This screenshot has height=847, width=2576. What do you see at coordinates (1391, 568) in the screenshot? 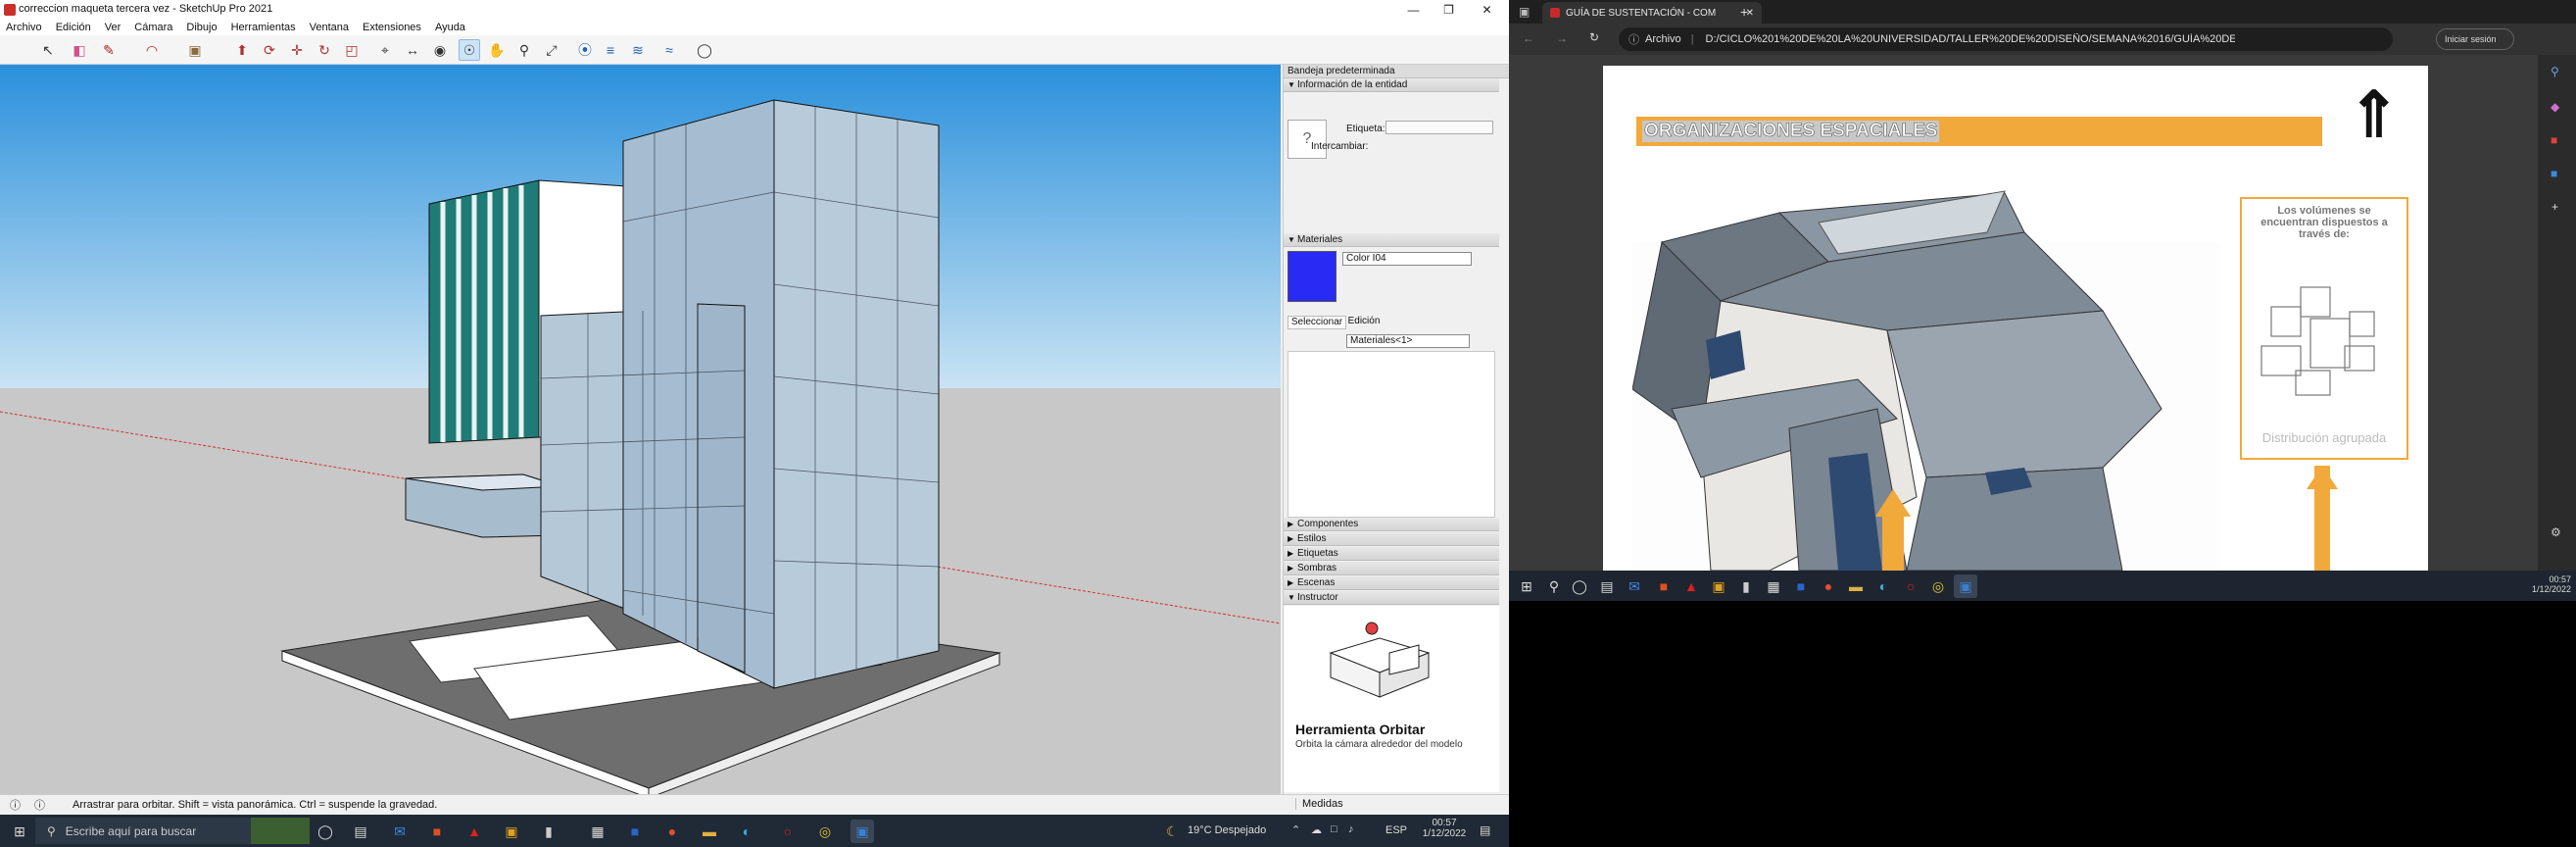
I see `section-sombras: ▶ Sombras` at bounding box center [1391, 568].